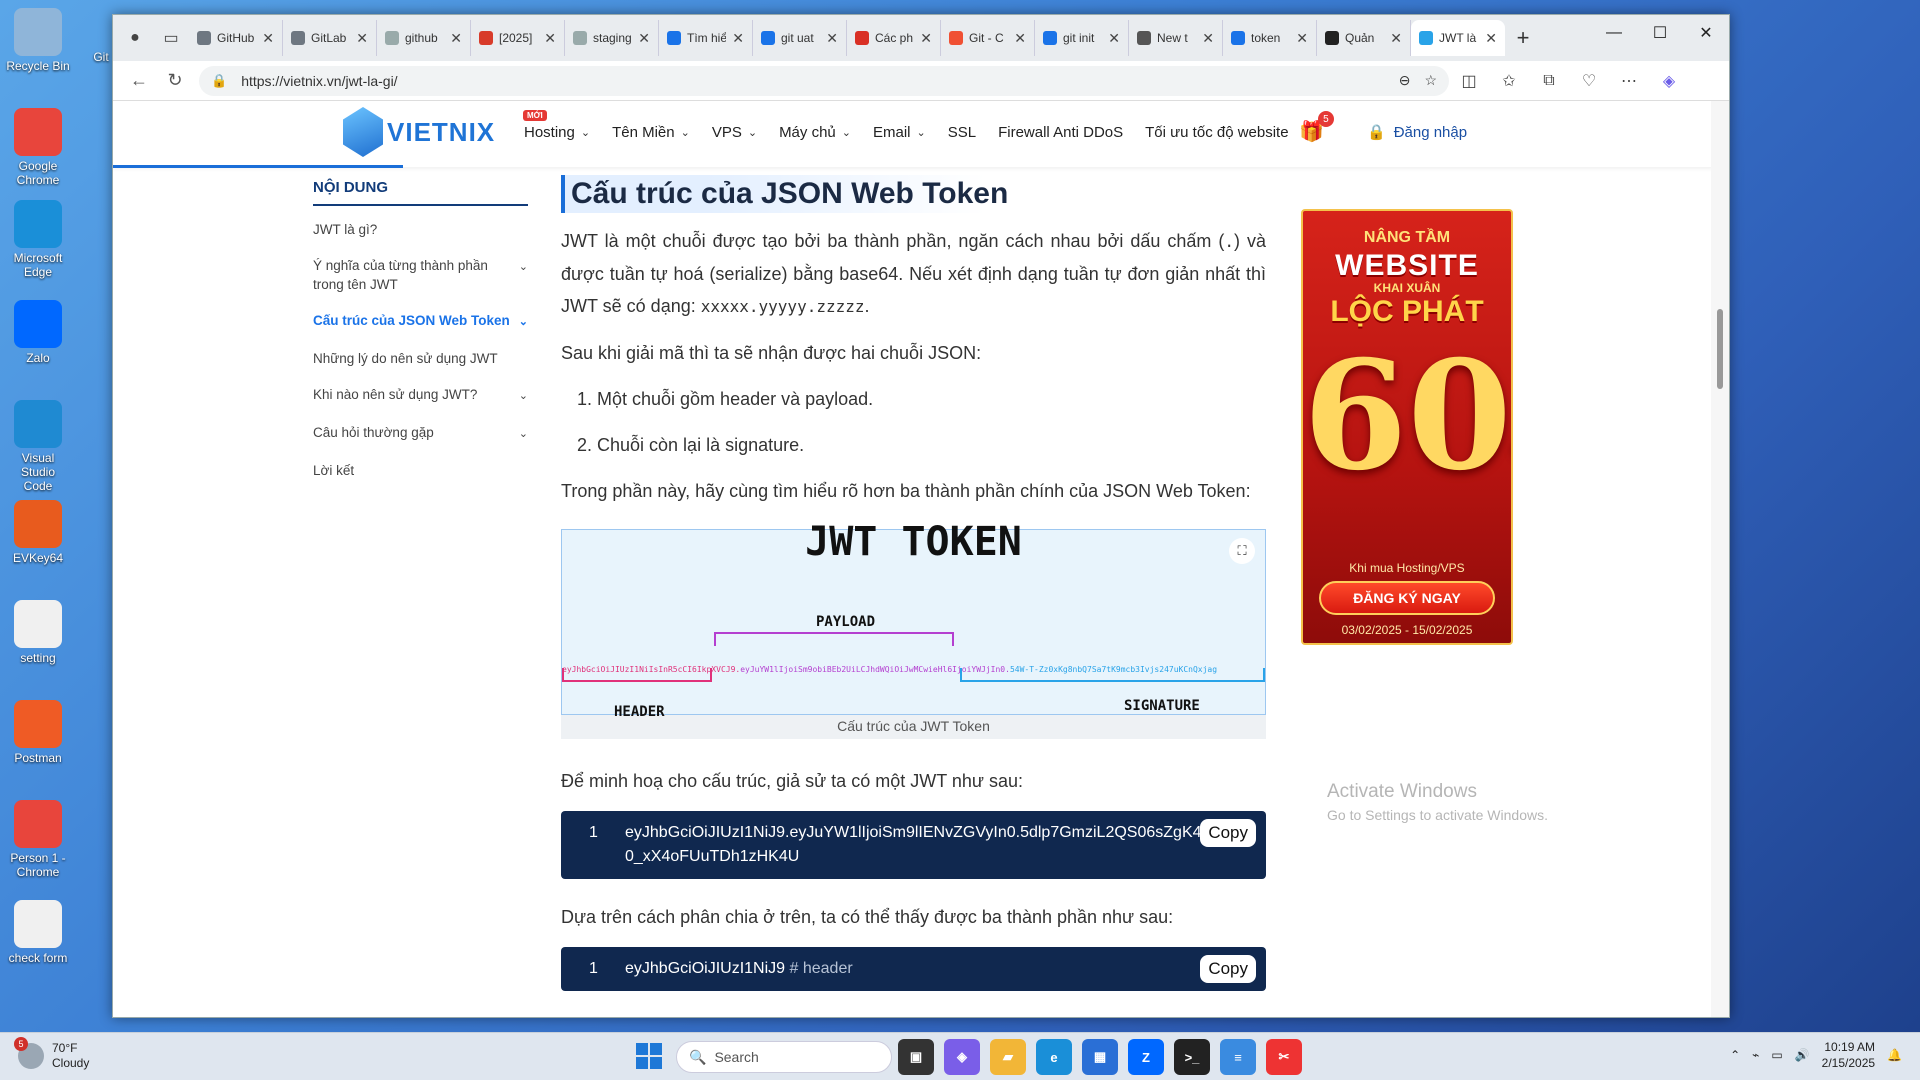 The image size is (1920, 1080). Describe the element at coordinates (894, 38) in the screenshot. I see `browser-tab: Các ph ✕` at that location.